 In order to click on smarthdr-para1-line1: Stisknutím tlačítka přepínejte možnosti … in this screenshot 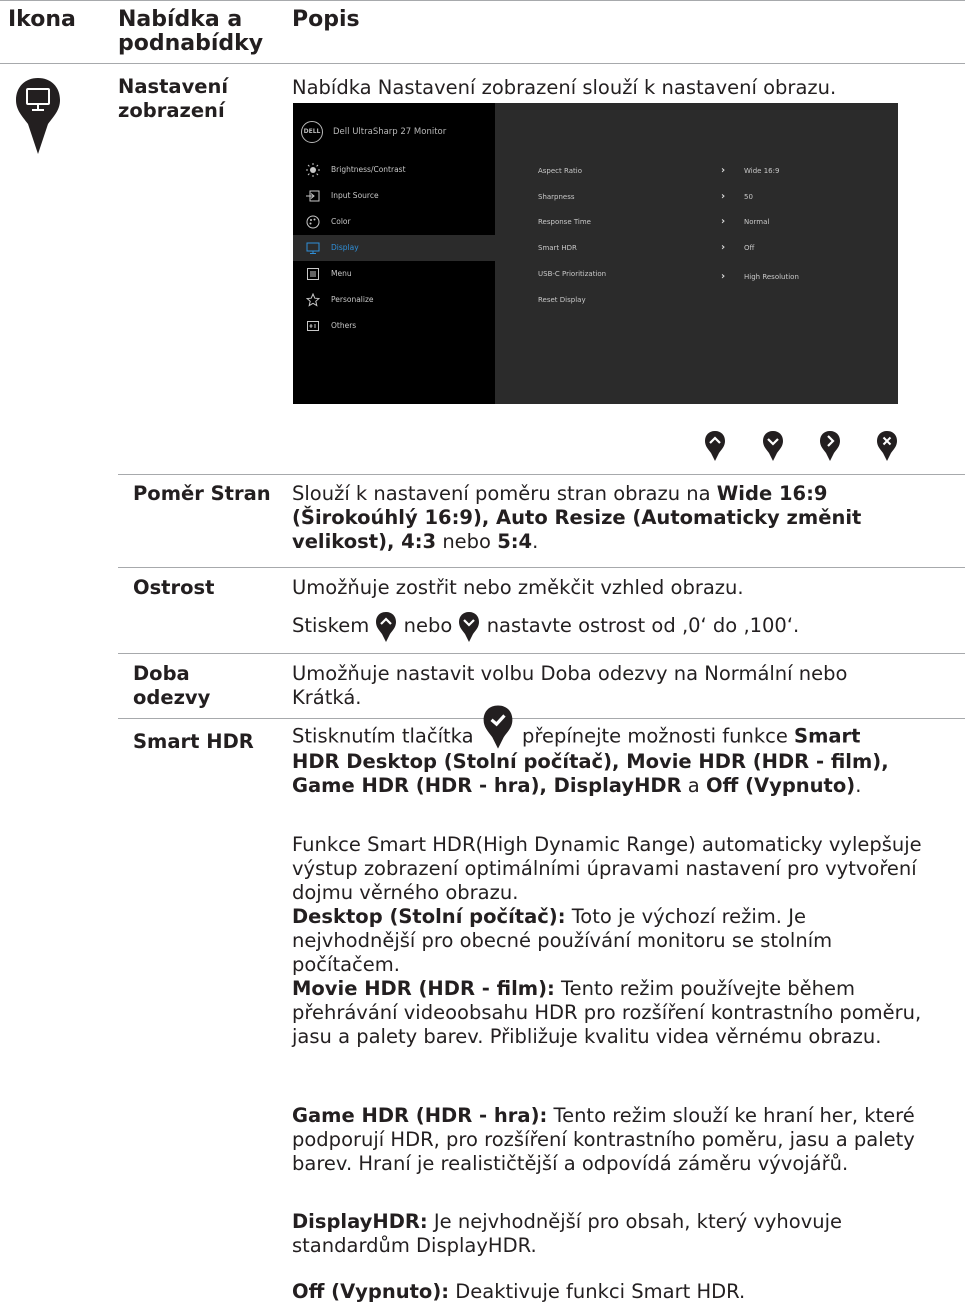, I will do `click(612, 727)`.